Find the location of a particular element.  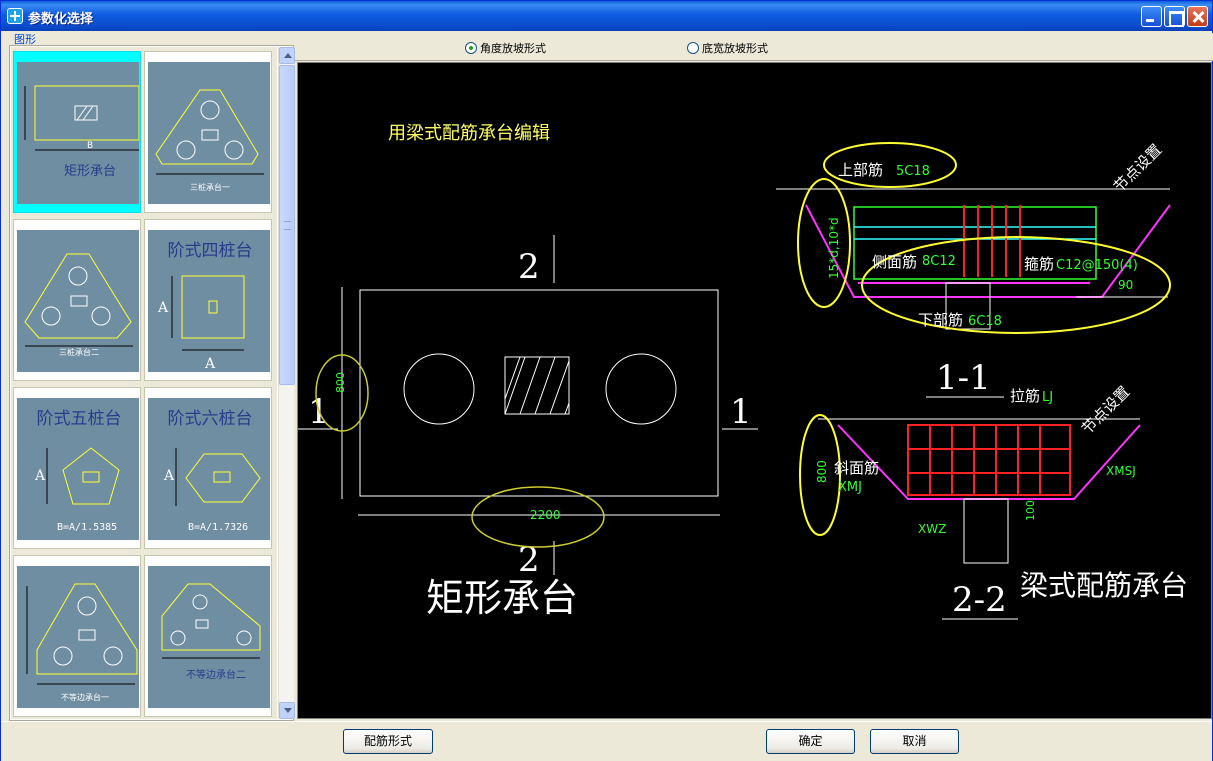

thumbnail-three-pile-2: 三桩承台二 is located at coordinates (77, 300).